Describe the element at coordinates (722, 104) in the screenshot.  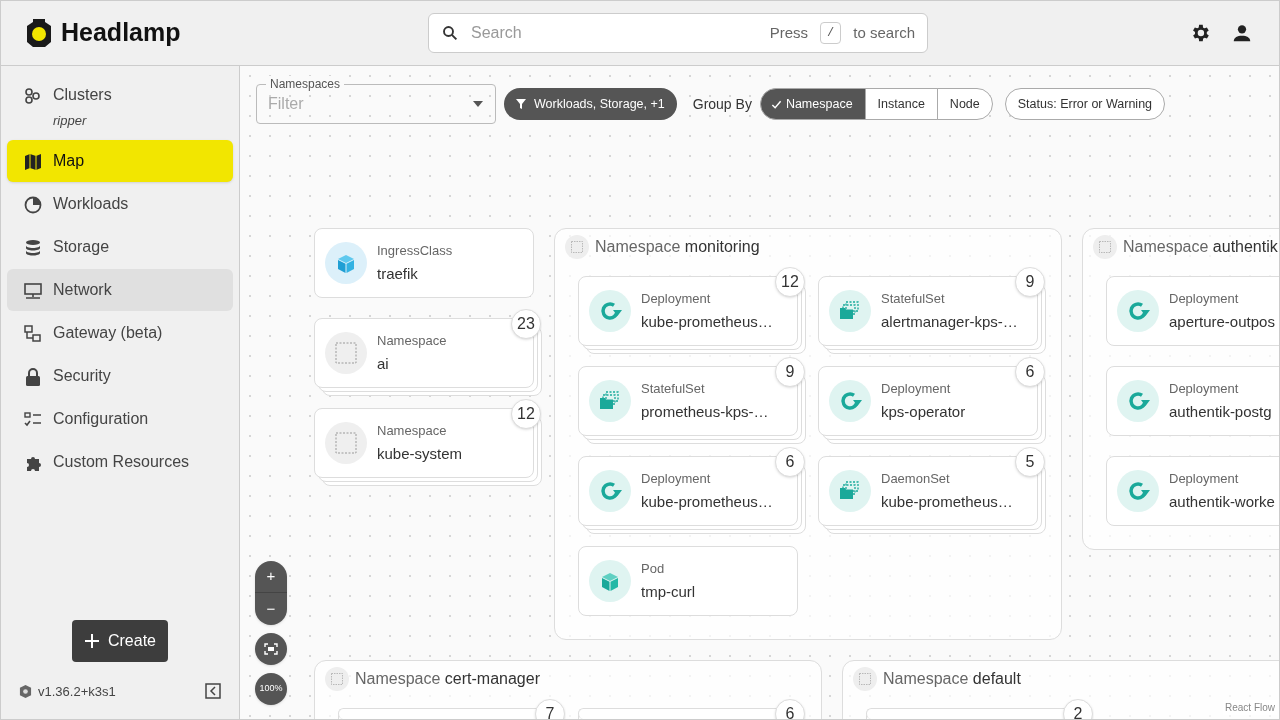
I see `group-by-label: Group By` at that location.